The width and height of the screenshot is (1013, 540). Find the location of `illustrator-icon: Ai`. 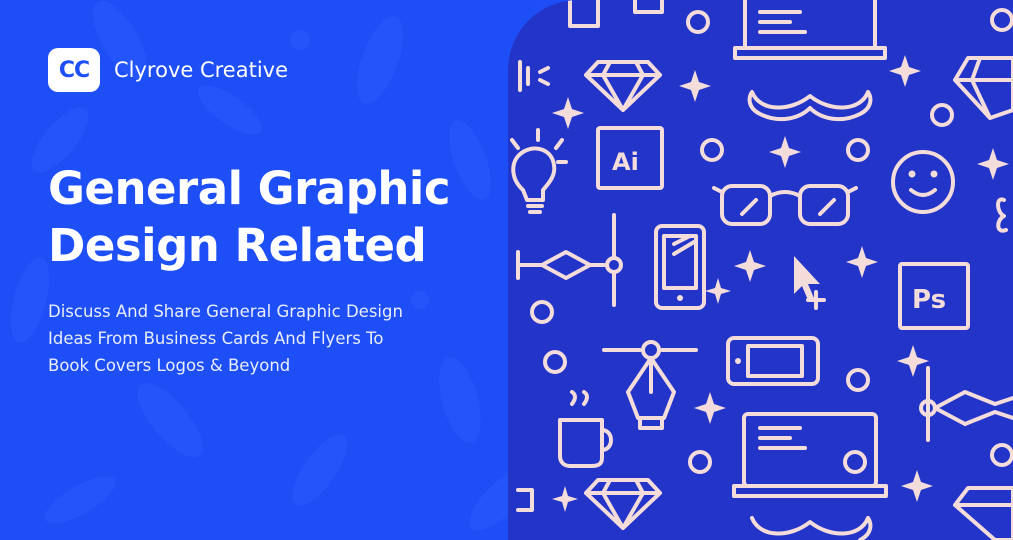

illustrator-icon: Ai is located at coordinates (630, 158).